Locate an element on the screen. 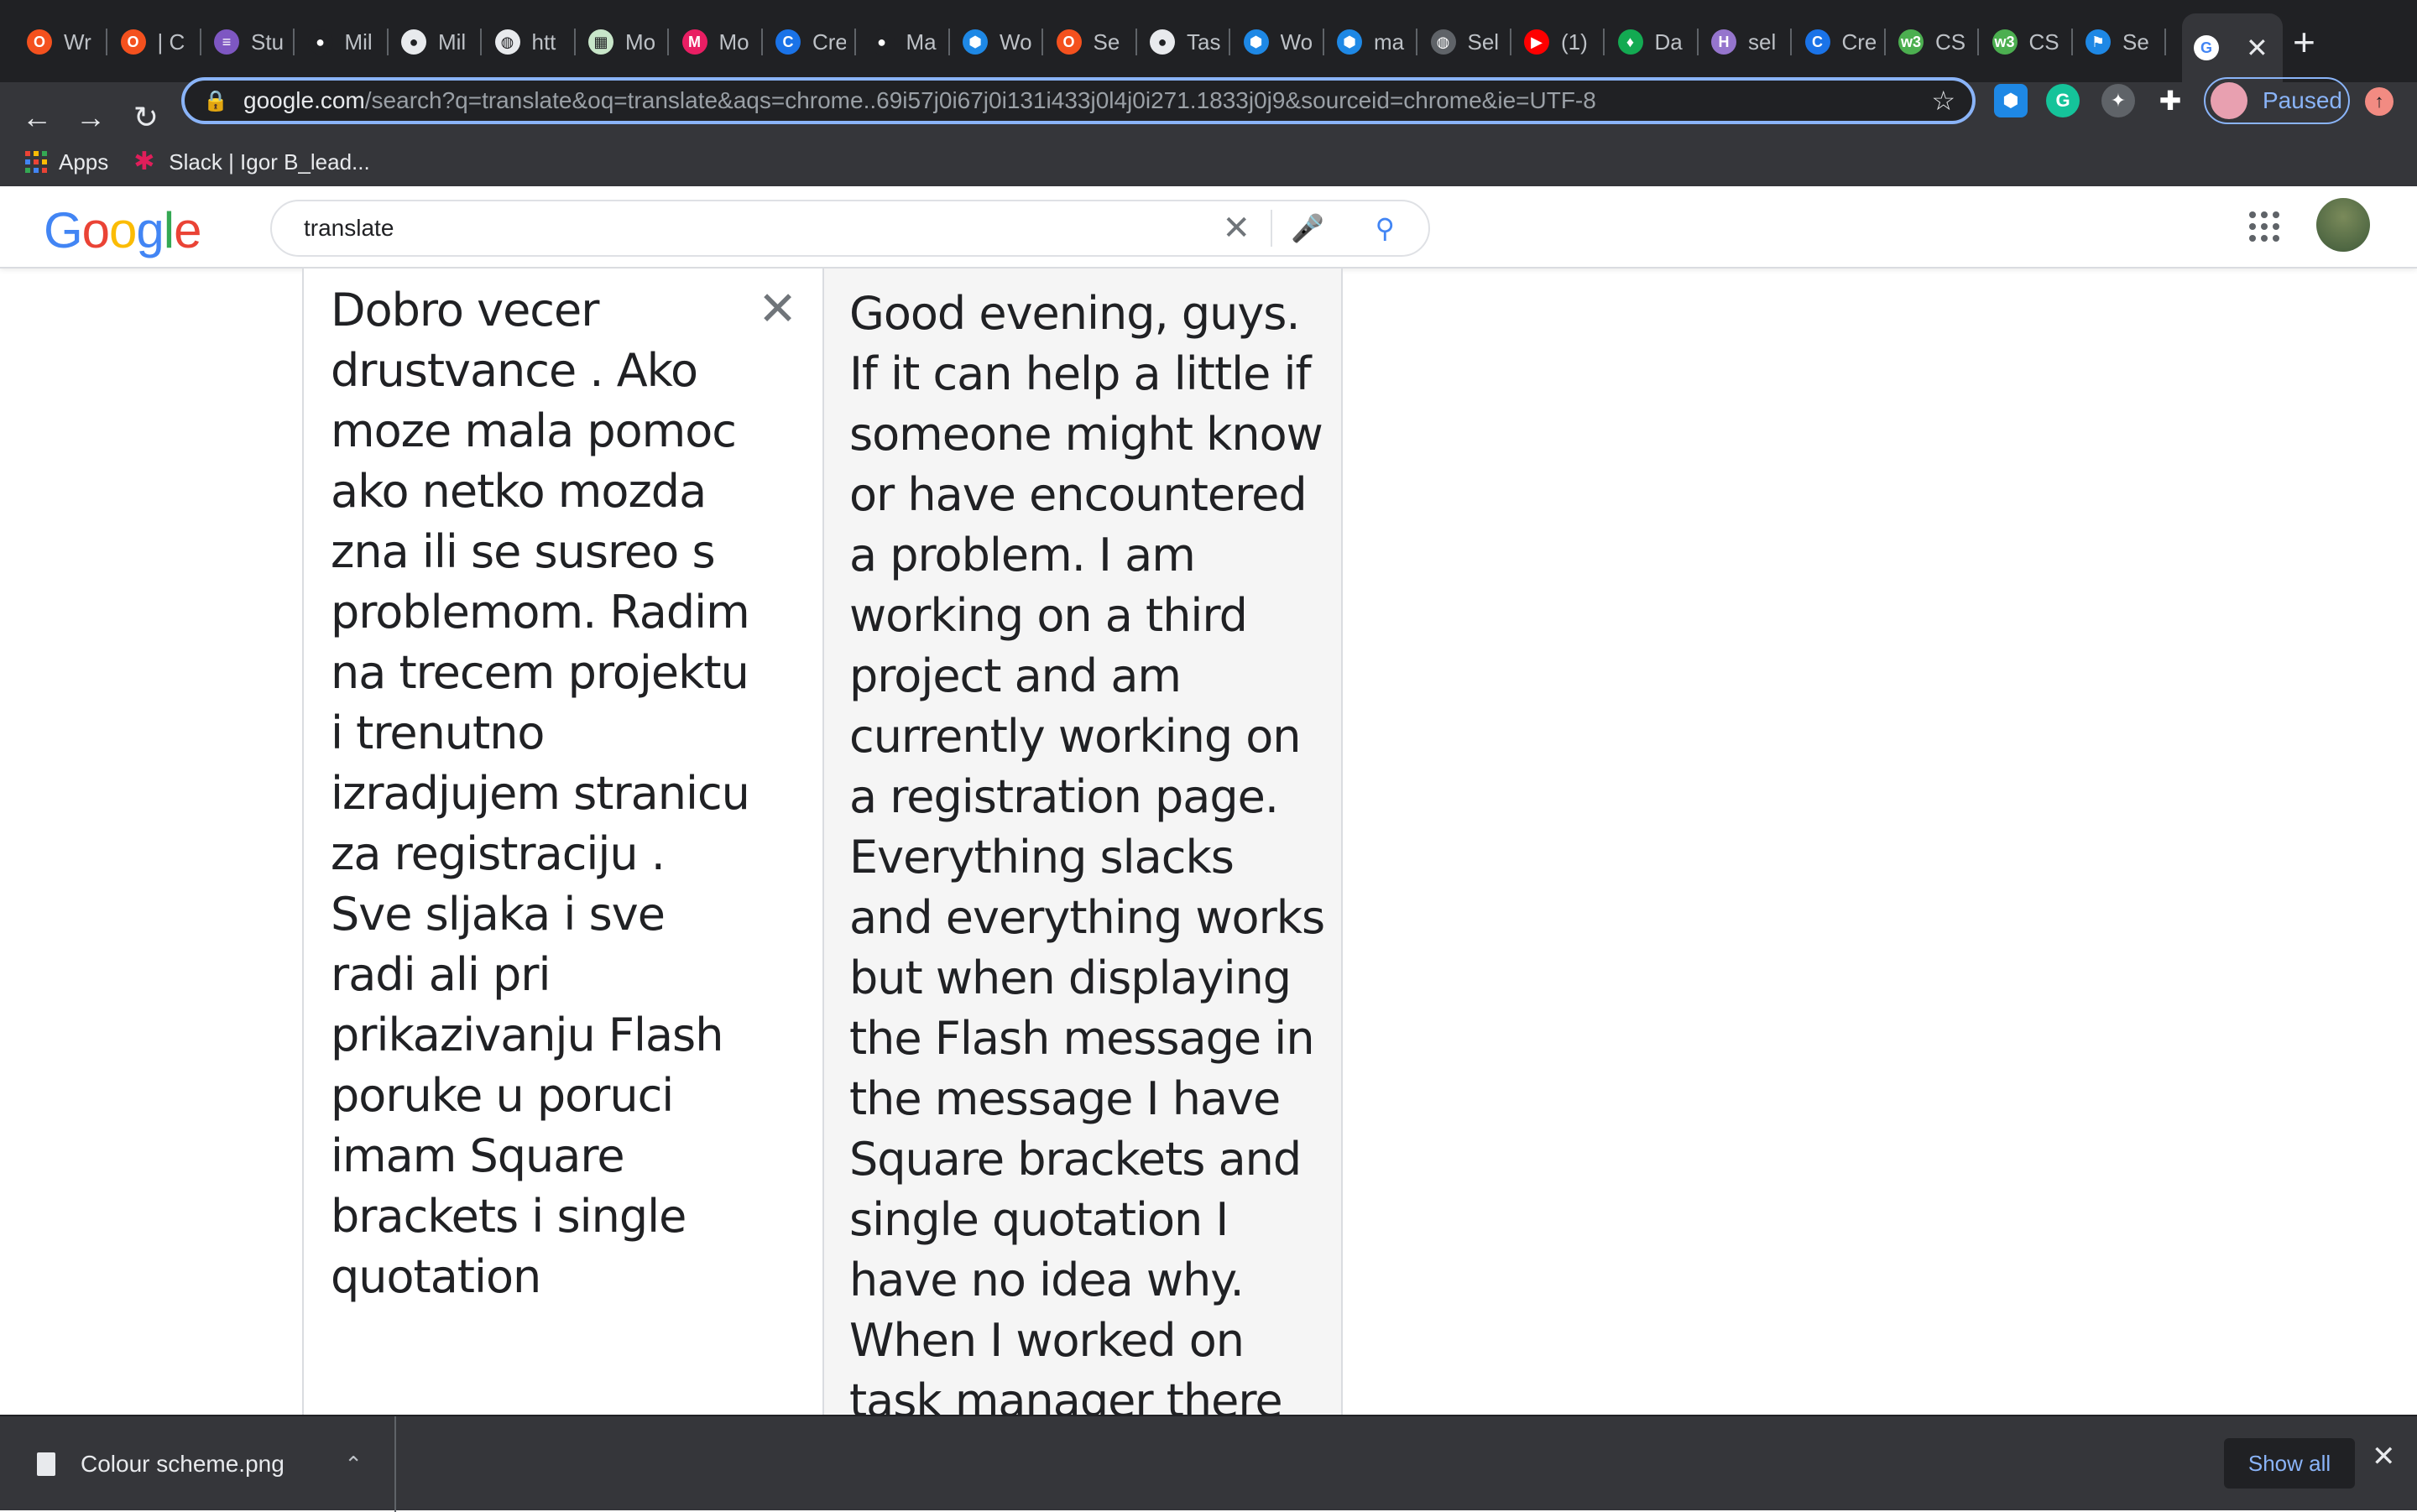  h-icon: H is located at coordinates (1723, 42).